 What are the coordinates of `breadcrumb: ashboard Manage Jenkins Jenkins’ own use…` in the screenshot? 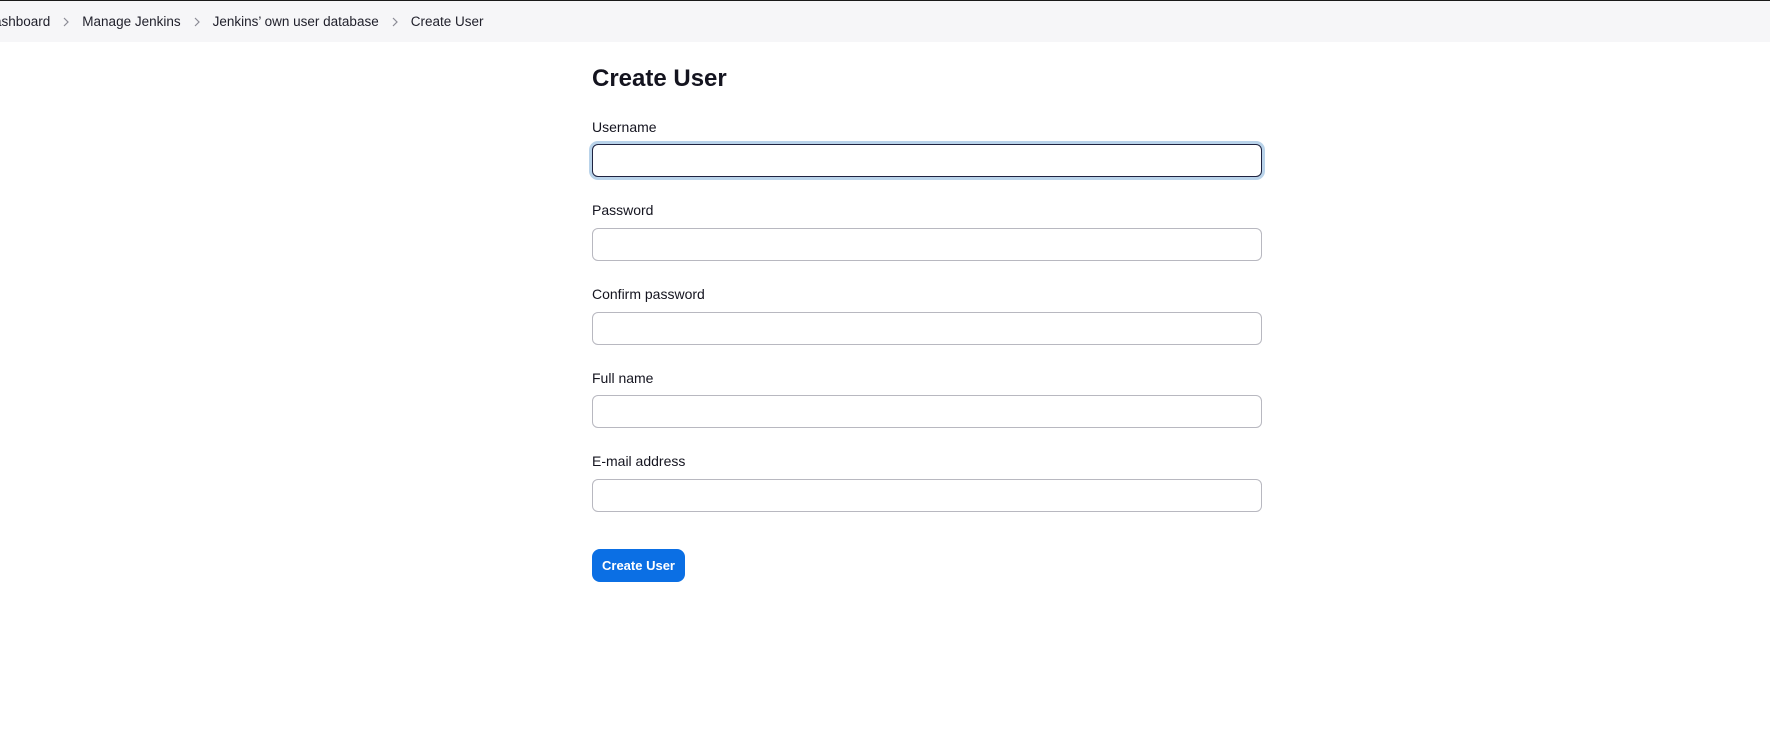 It's located at (242, 21).